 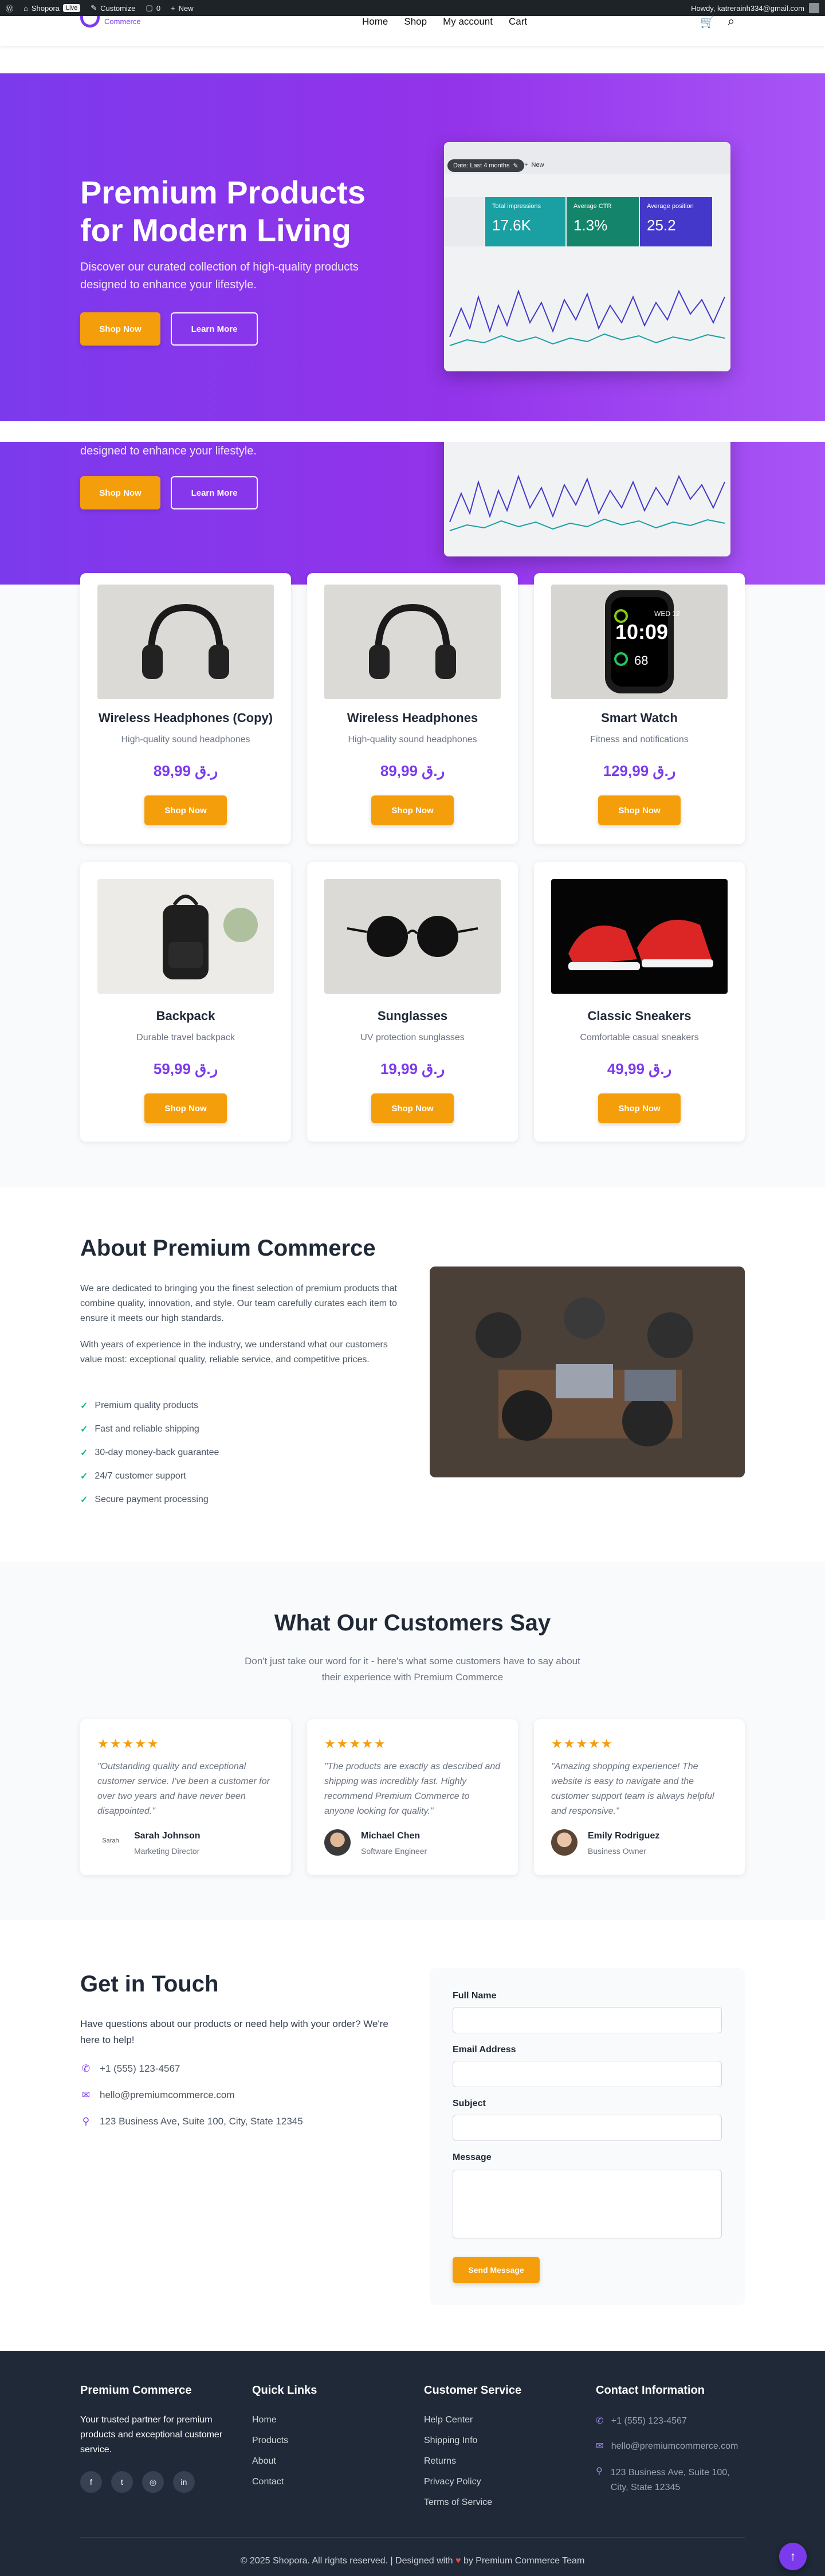 What do you see at coordinates (450, 2441) in the screenshot?
I see `footer-link-shipping: Shipping Info` at bounding box center [450, 2441].